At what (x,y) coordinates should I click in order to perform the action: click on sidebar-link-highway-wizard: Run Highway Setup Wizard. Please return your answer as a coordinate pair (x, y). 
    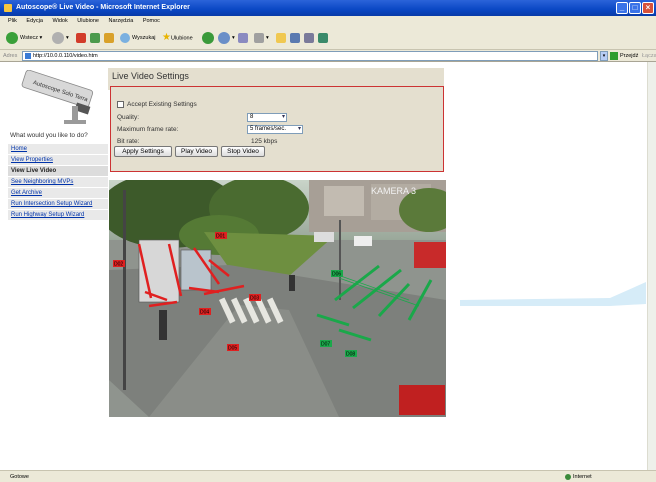
    Looking at the image, I should click on (47, 215).